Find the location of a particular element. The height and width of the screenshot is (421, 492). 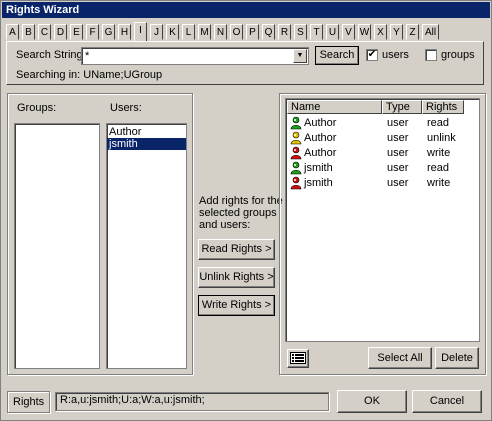

column-header-type: Type is located at coordinates (402, 107).